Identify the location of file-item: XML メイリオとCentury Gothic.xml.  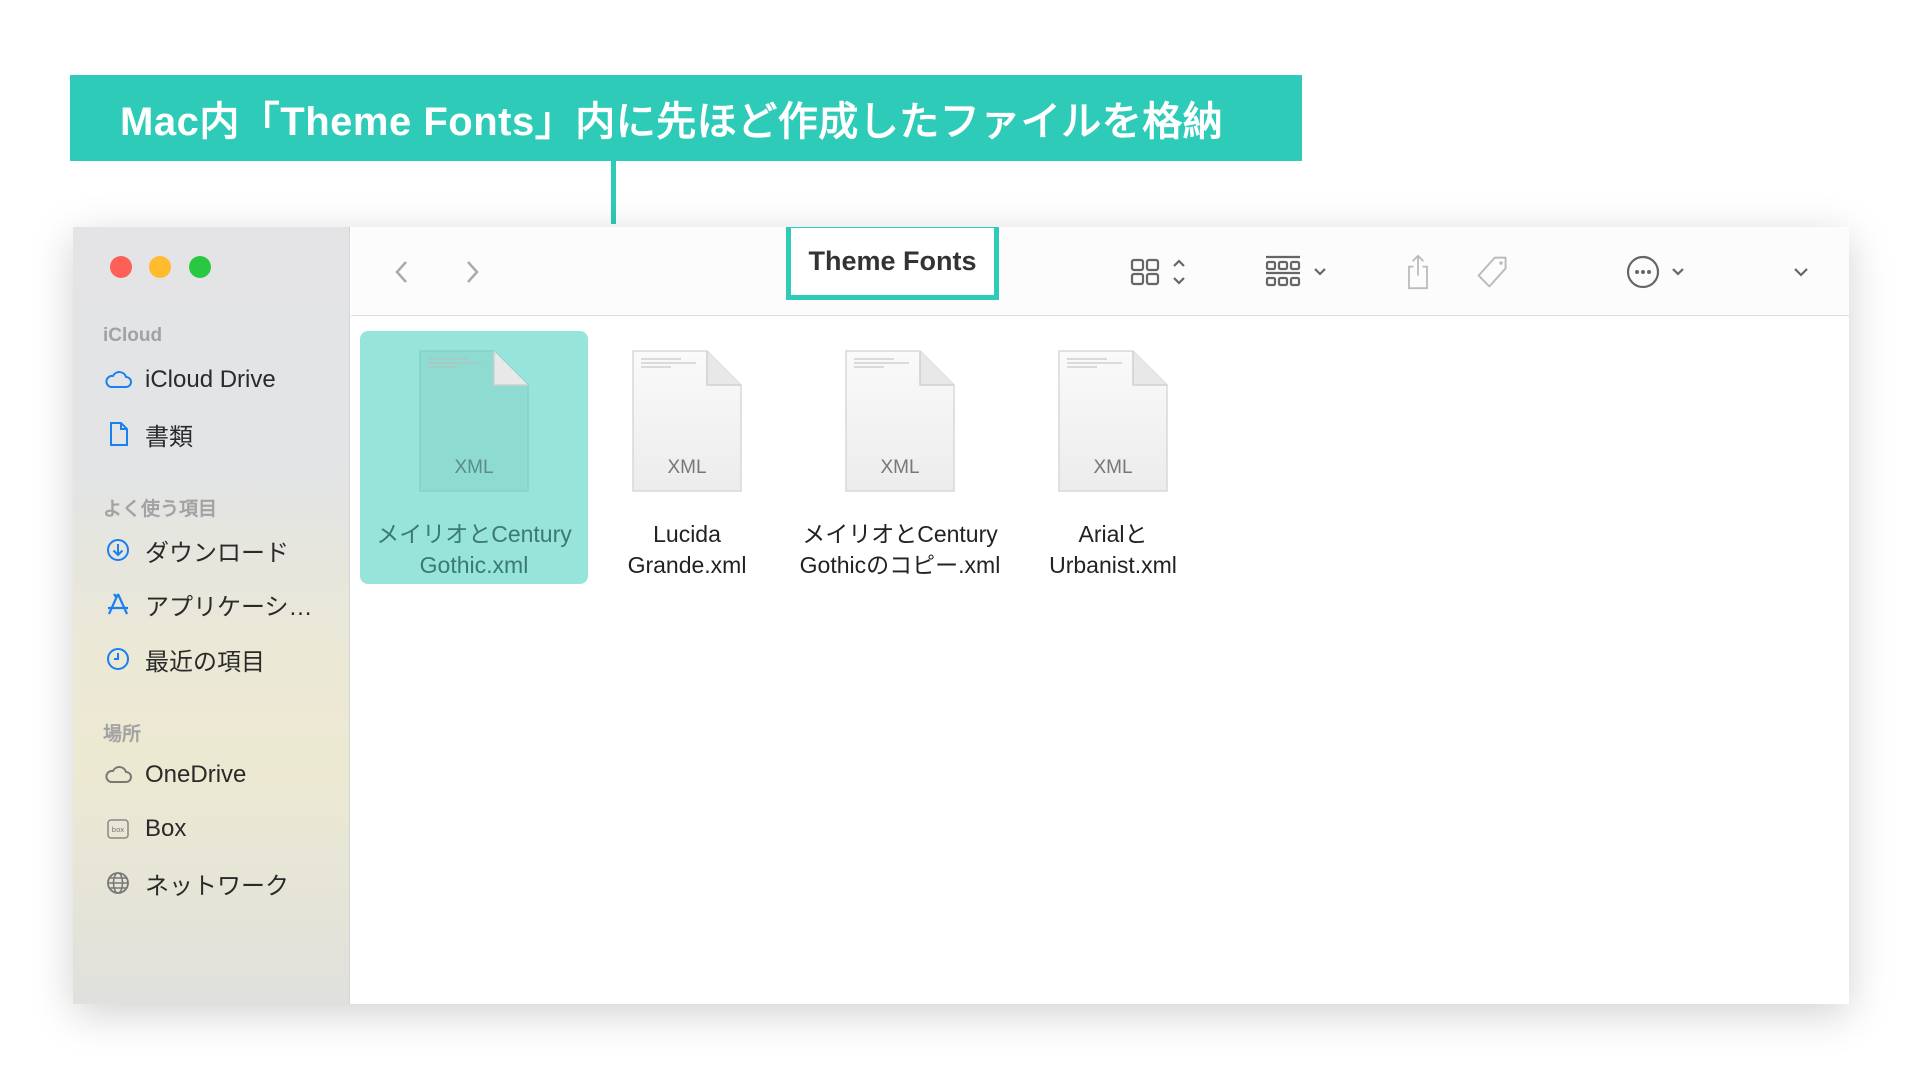
(474, 457).